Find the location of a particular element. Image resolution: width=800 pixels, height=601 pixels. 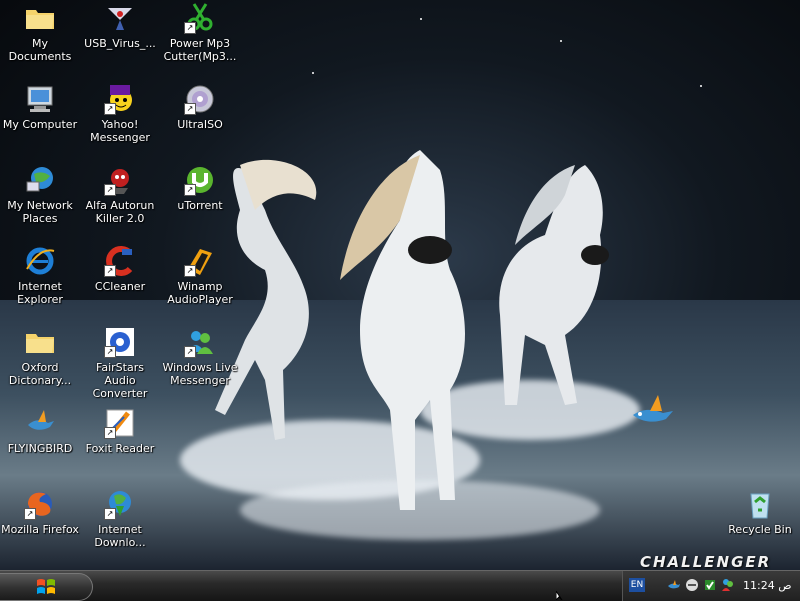

bird-icon is located at coordinates (40, 423).